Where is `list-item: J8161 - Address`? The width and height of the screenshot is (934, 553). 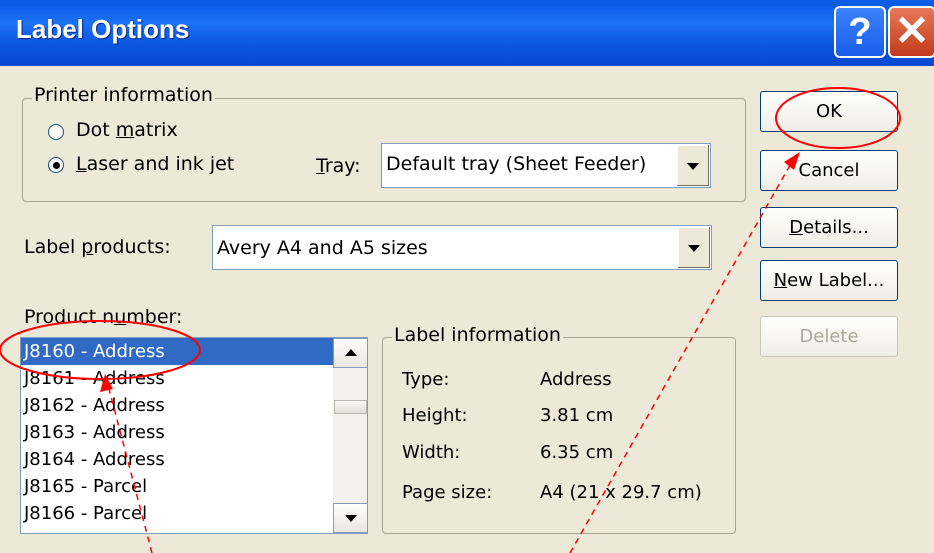 list-item: J8161 - Address is located at coordinates (194, 378).